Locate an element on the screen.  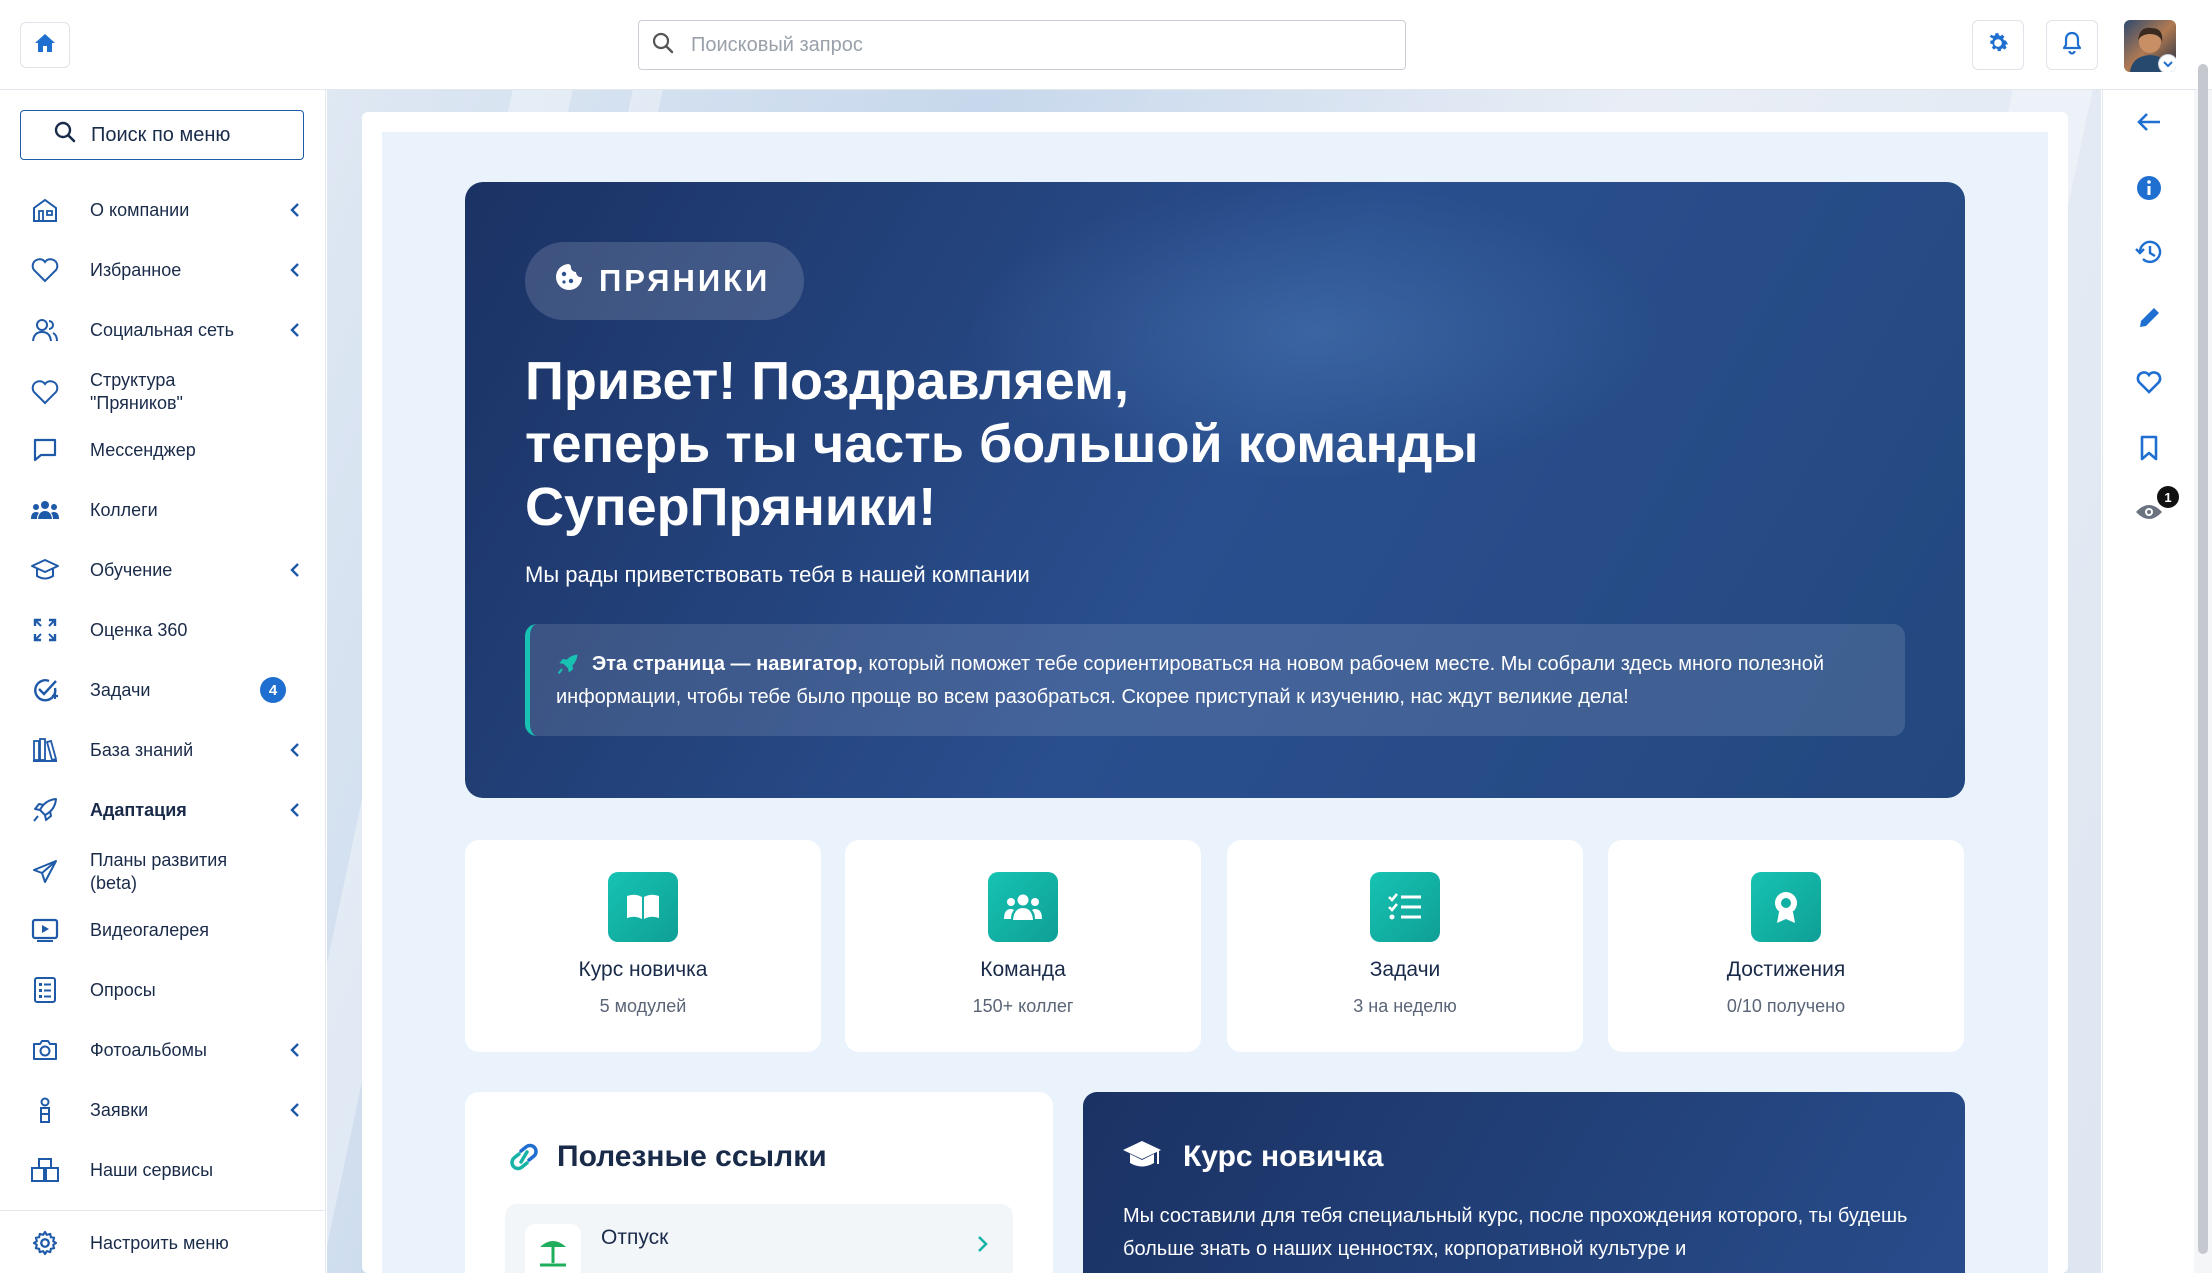
search-input is located at coordinates (1031, 45).